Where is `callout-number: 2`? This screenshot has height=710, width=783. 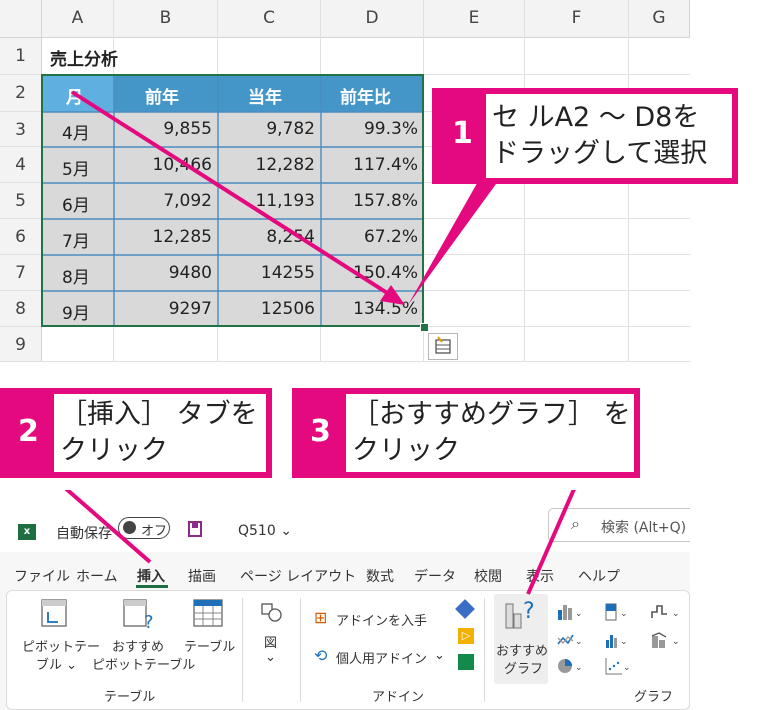 callout-number: 2 is located at coordinates (28, 431).